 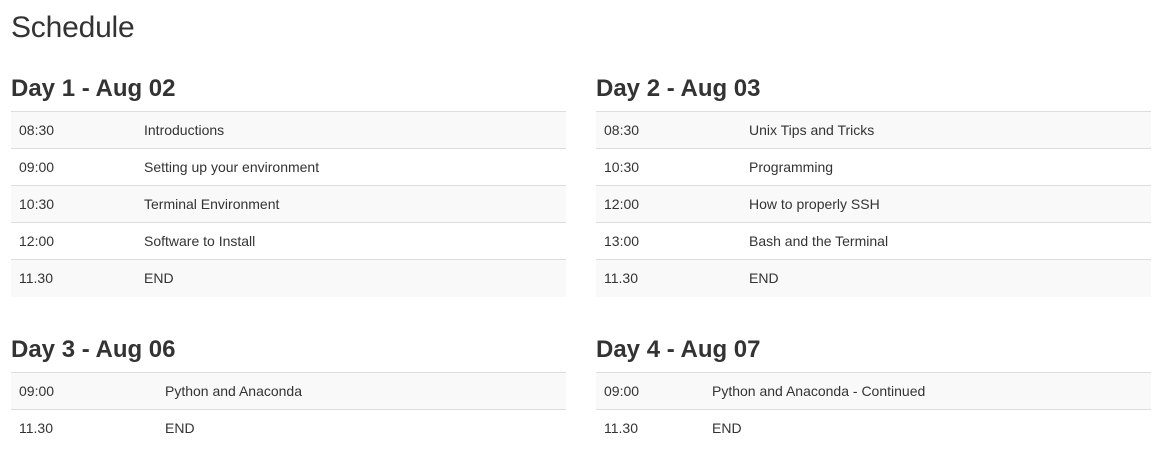 I want to click on table-row: 09:00 Setting up your environment, so click(x=288, y=167).